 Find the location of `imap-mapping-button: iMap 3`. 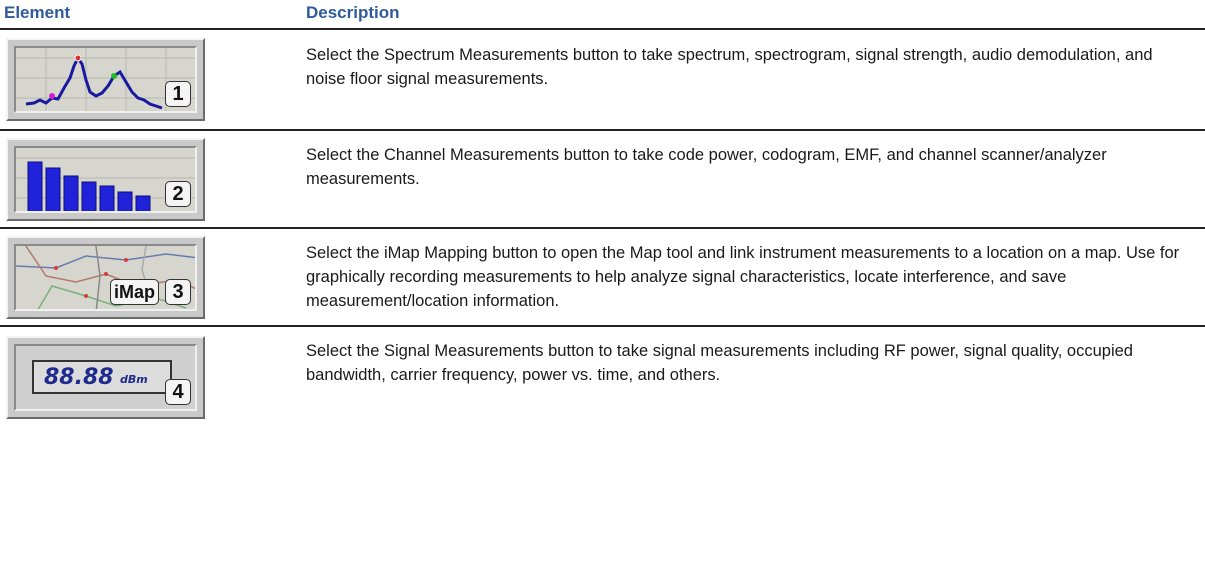

imap-mapping-button: iMap 3 is located at coordinates (105, 277).